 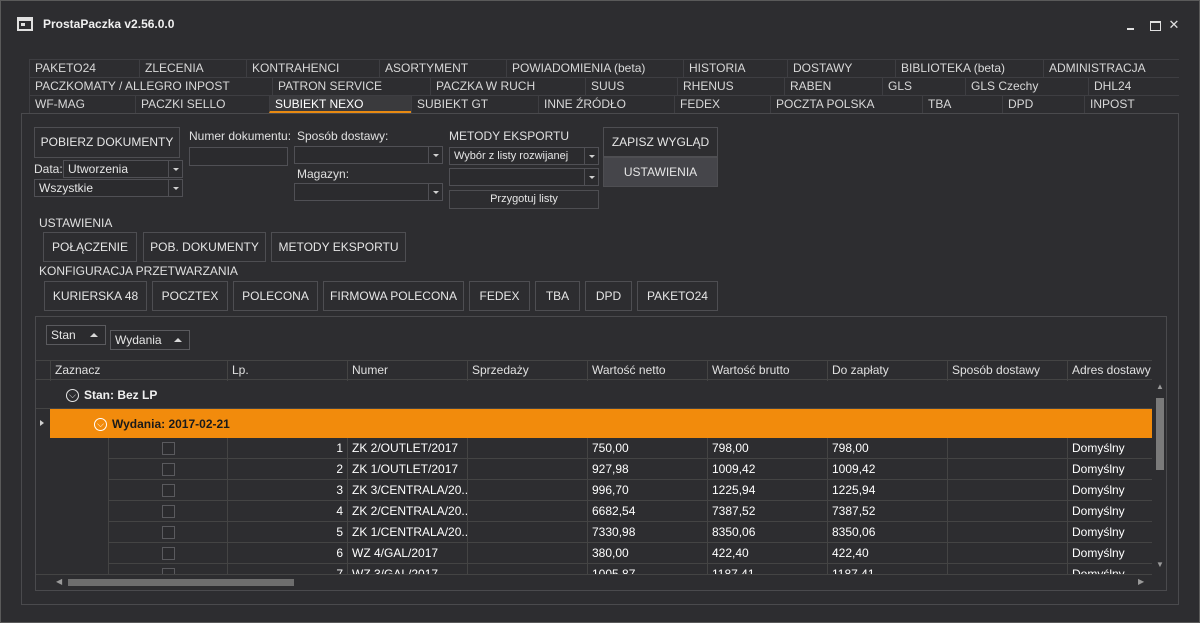 What do you see at coordinates (1111, 68) in the screenshot?
I see `tab-administracja: ADMINISTRACJA` at bounding box center [1111, 68].